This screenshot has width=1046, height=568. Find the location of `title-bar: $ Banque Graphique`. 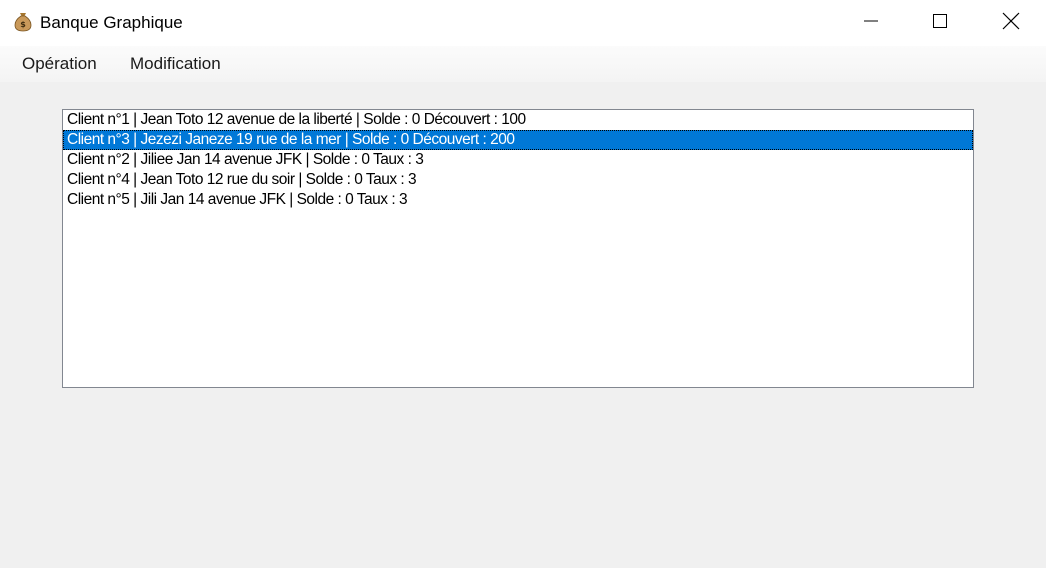

title-bar: $ Banque Graphique is located at coordinates (523, 23).